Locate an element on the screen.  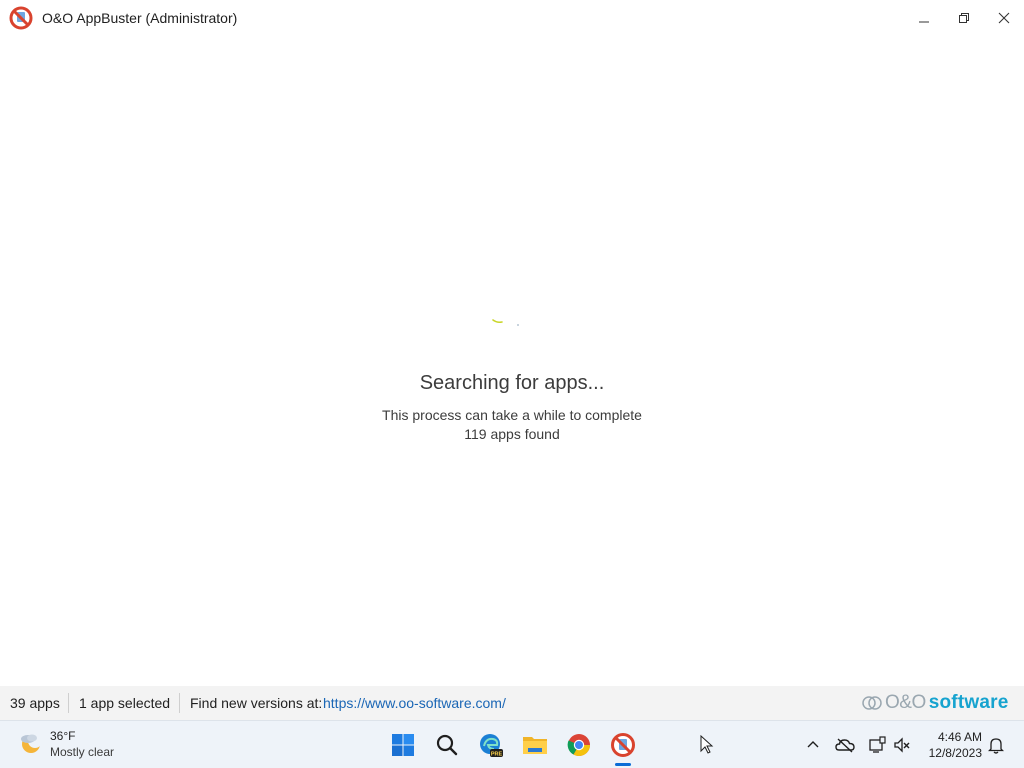
volume-muted-icon is located at coordinates (902, 745).